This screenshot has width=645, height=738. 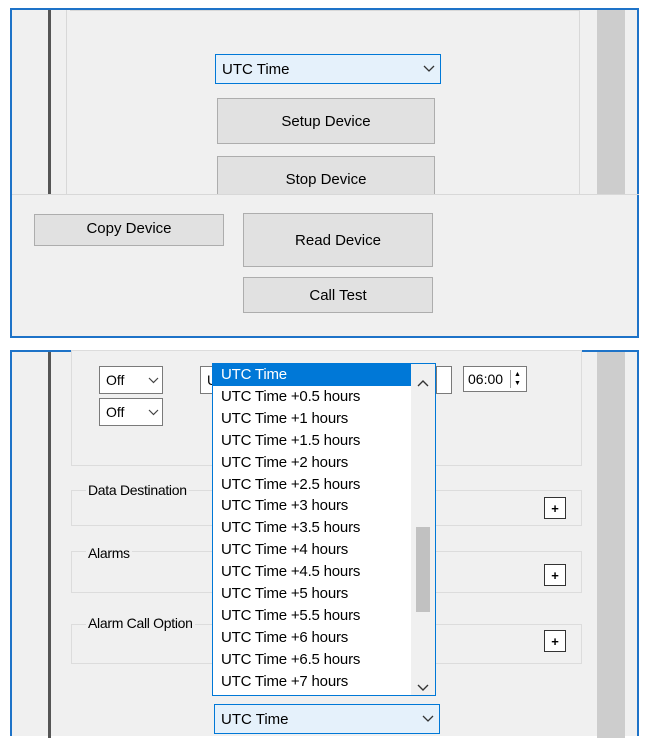 What do you see at coordinates (312, 528) in the screenshot?
I see `dropdown-item: UTC Time +3.5 hours` at bounding box center [312, 528].